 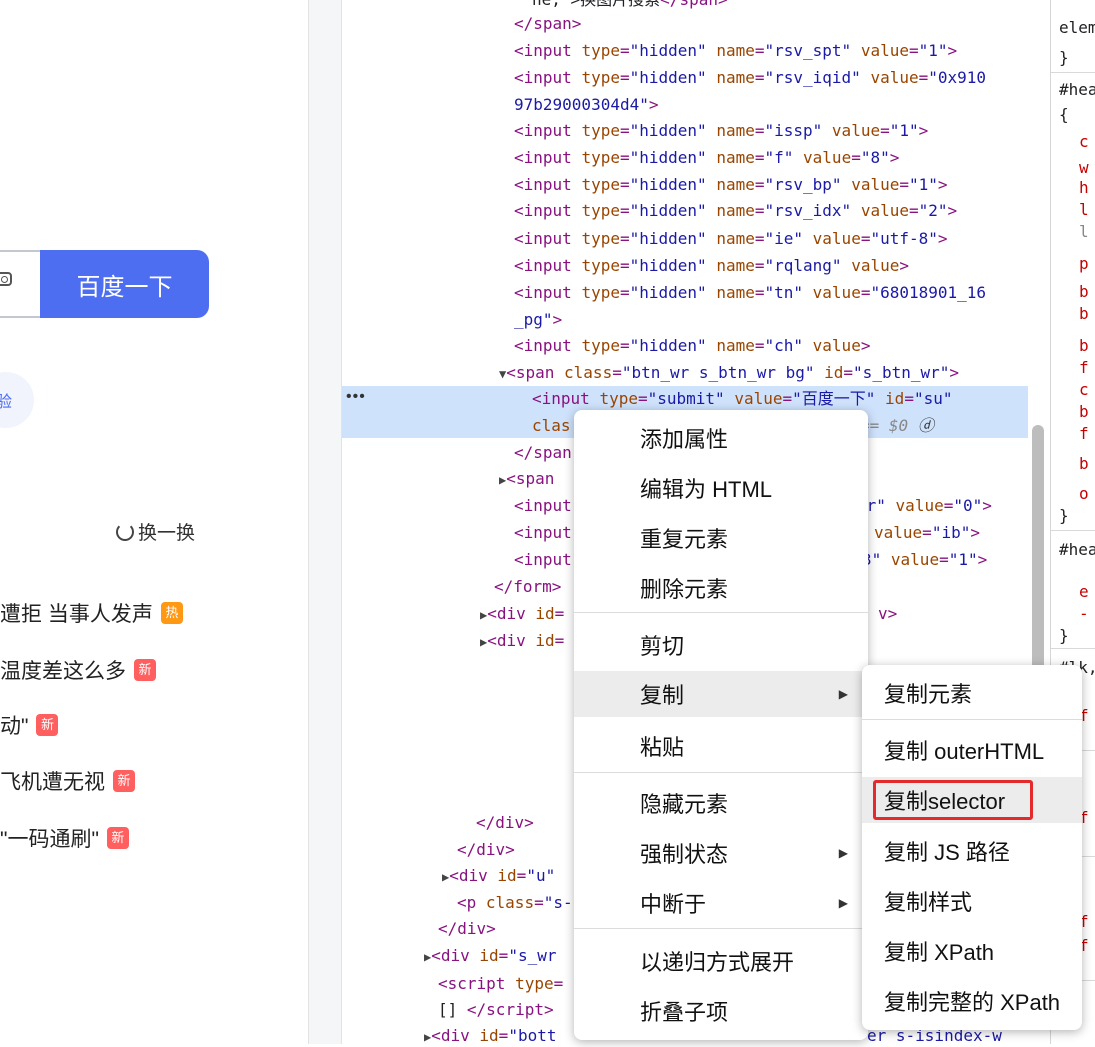 I want to click on hot-search-text: 温度差这么多, so click(x=63, y=671).